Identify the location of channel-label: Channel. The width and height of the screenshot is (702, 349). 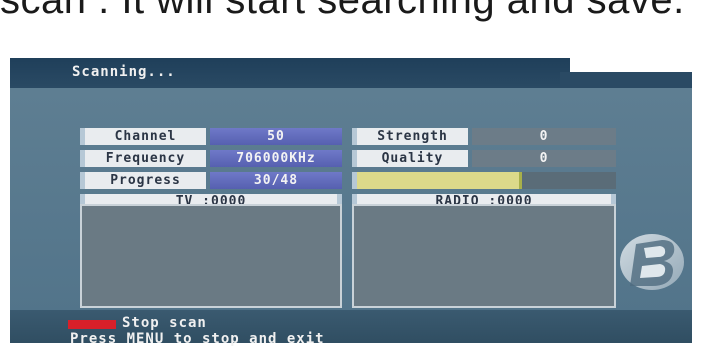
(143, 136).